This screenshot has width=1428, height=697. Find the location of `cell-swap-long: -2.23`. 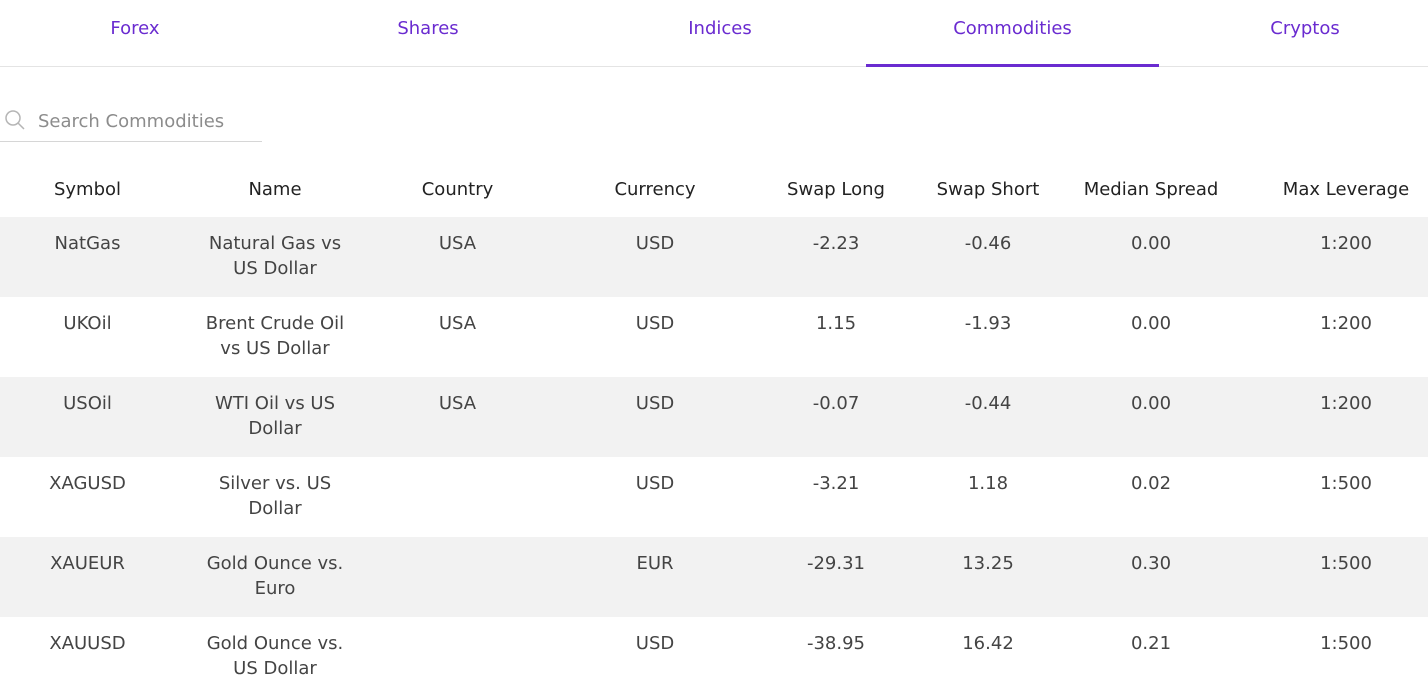

cell-swap-long: -2.23 is located at coordinates (836, 243).